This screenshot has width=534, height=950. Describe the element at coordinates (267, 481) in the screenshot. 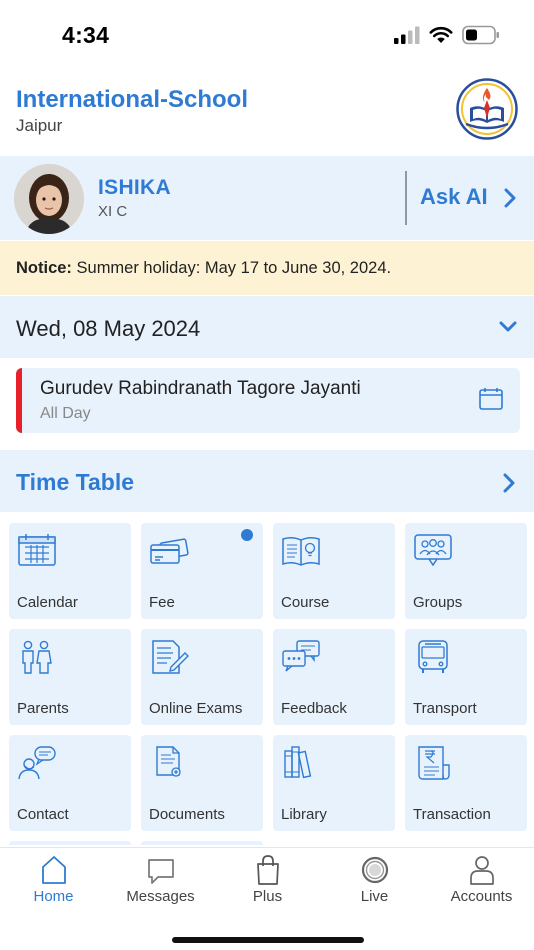

I see `timetable-bar: Time Table` at that location.